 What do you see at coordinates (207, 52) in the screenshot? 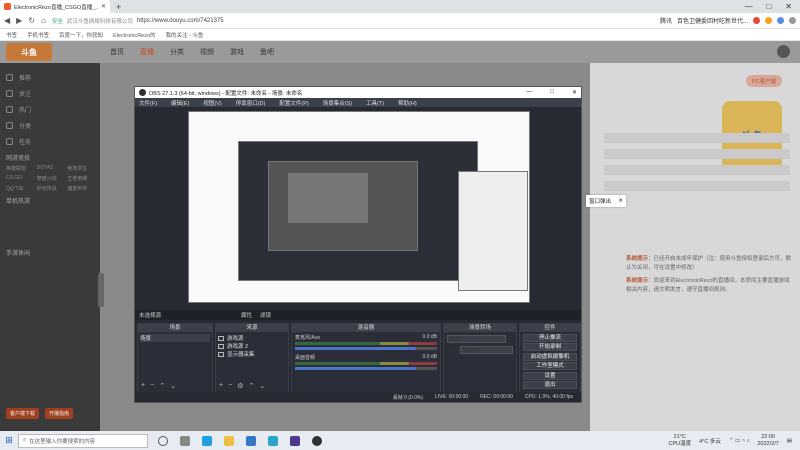
I see `nav-video: 视频` at bounding box center [207, 52].